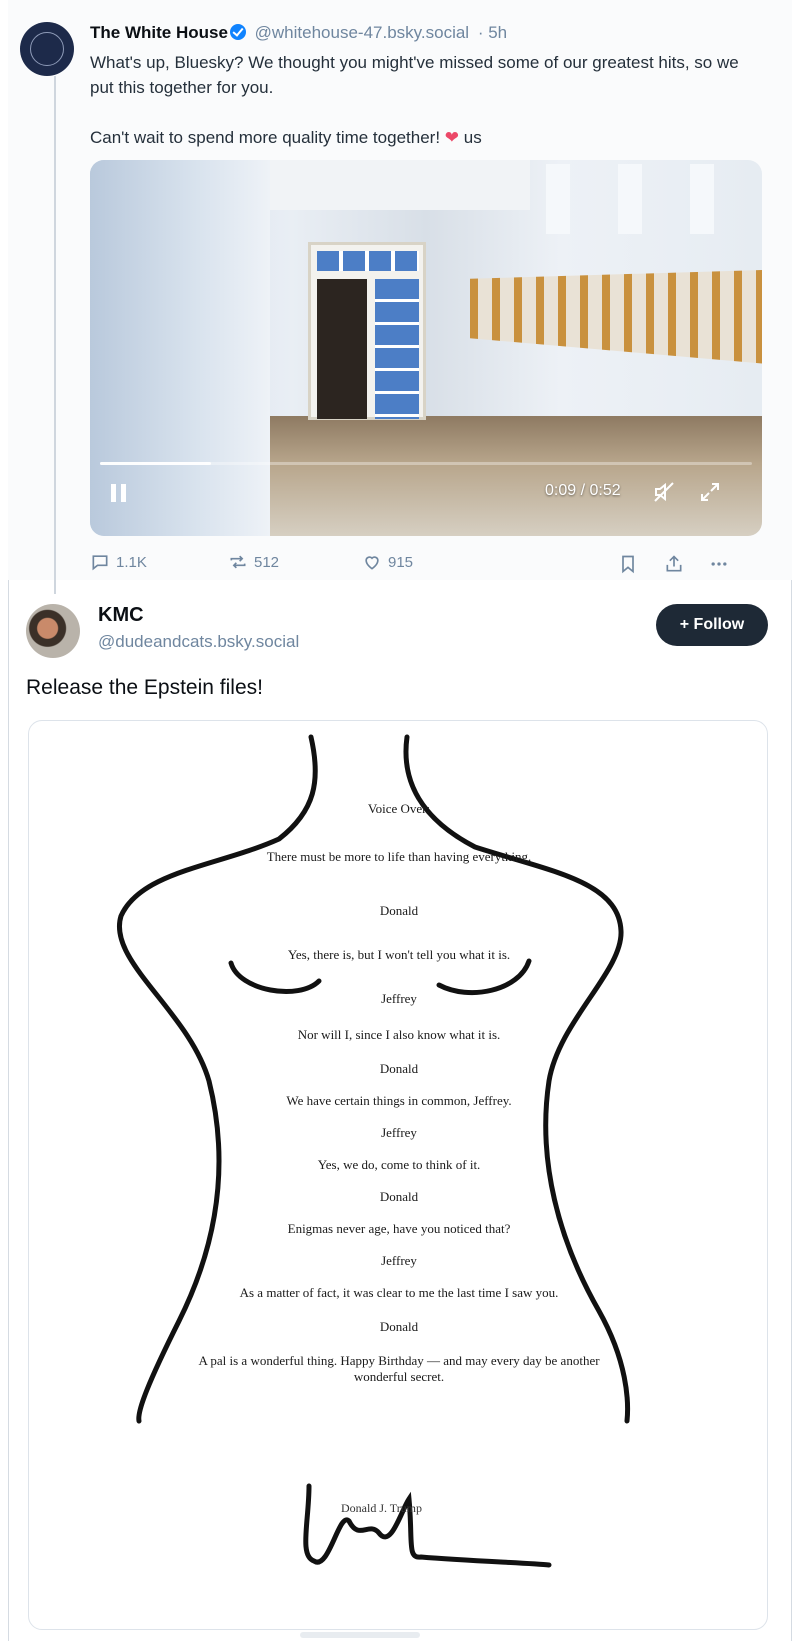 Image resolution: width=800 pixels, height=1641 pixels. Describe the element at coordinates (55, 335) in the screenshot. I see `thread-connector-line` at that location.